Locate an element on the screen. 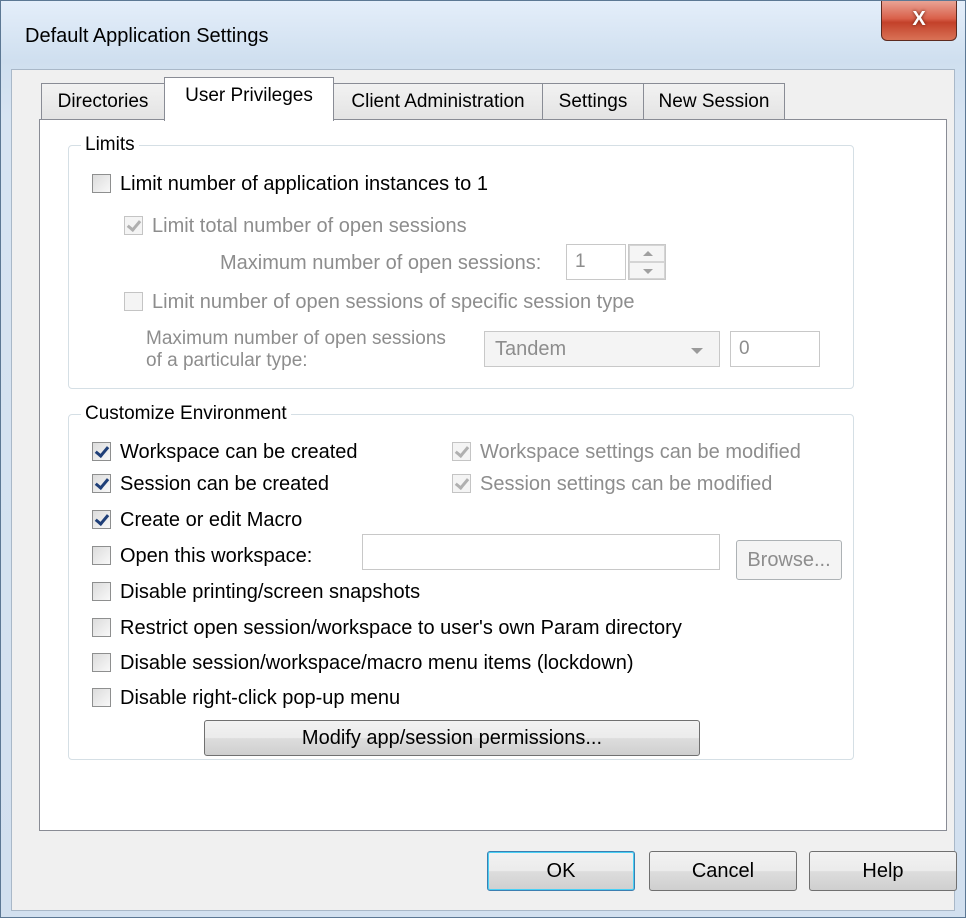 The height and width of the screenshot is (918, 966). workspace-created-label: Workspace can be created is located at coordinates (239, 452).